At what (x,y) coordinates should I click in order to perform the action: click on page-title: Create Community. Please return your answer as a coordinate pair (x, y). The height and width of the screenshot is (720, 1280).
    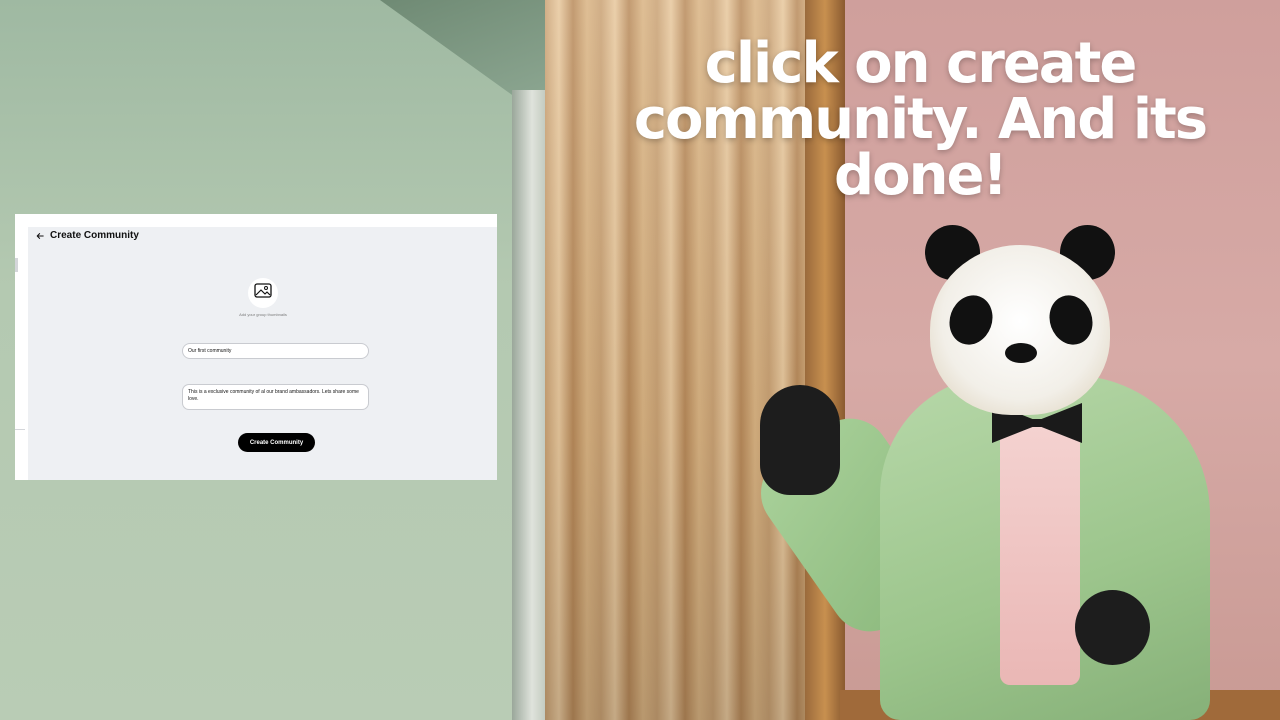
    Looking at the image, I should click on (94, 235).